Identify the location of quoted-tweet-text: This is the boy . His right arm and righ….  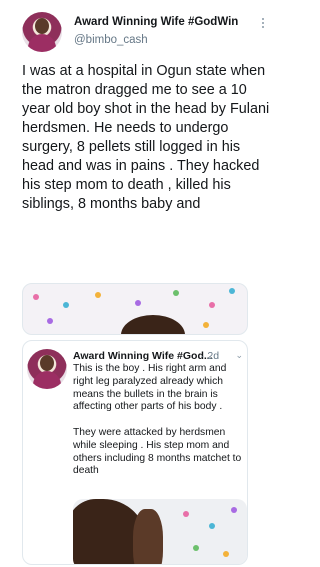
(157, 420).